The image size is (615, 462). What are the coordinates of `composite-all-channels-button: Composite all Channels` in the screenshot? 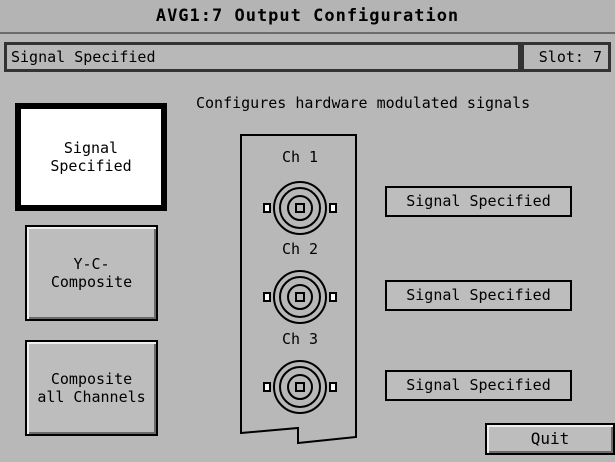 It's located at (91, 388).